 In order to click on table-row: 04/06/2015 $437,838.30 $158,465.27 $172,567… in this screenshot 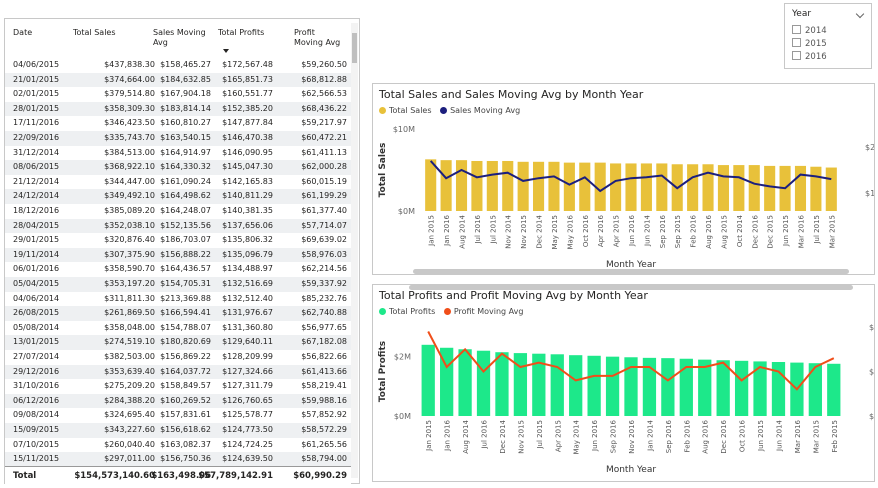, I will do `click(178, 65)`.